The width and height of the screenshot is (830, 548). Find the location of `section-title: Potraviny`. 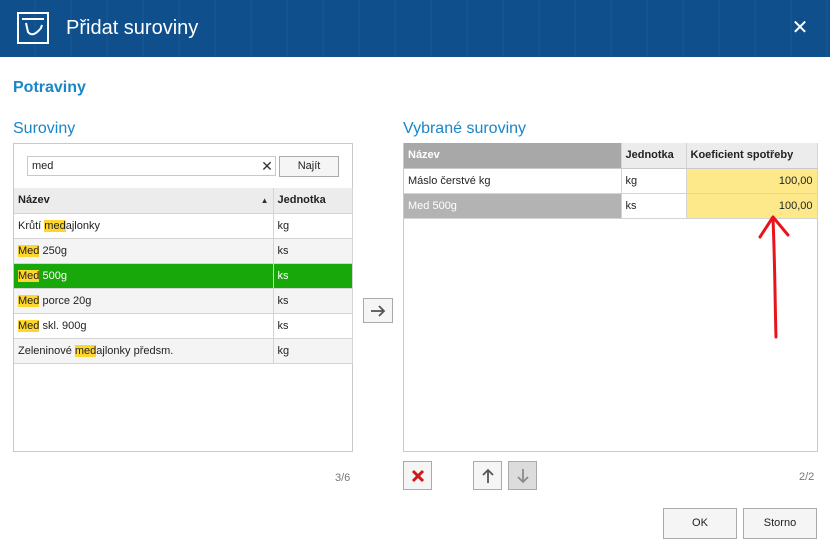

section-title: Potraviny is located at coordinates (49, 87).